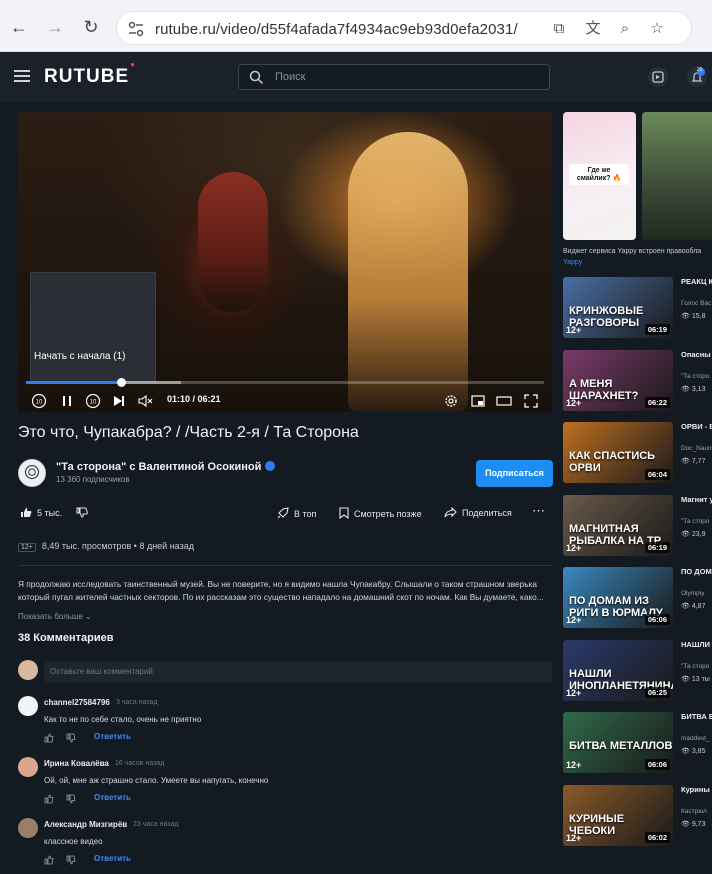 This screenshot has width=712, height=874. Describe the element at coordinates (696, 645) in the screenshot. I see `recommended-title: НАШЛИ ИНОПЛ` at that location.